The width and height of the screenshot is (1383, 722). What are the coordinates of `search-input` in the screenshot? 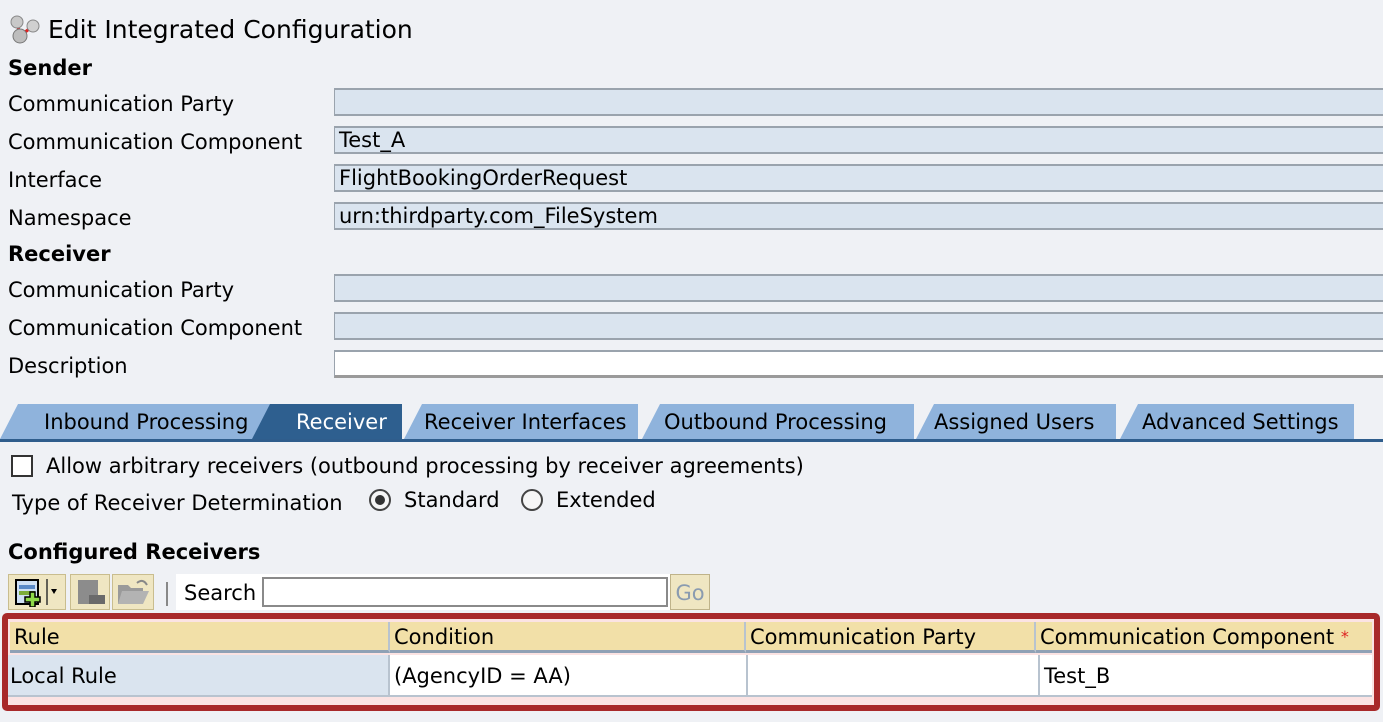 It's located at (465, 592).